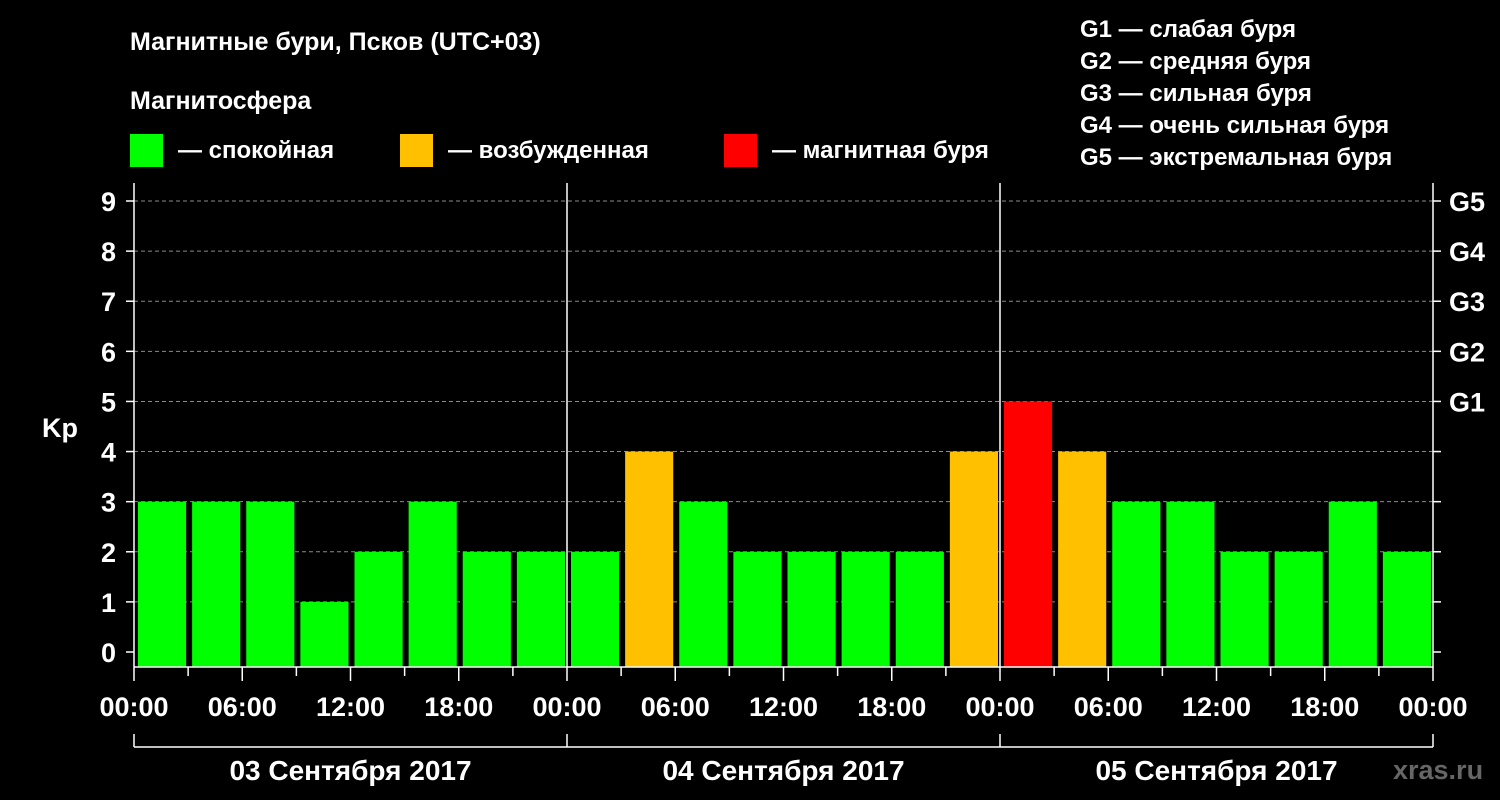 Image resolution: width=1500 pixels, height=800 pixels. What do you see at coordinates (783, 770) in the screenshot?
I see `date-label: 04 Сентября 2017` at bounding box center [783, 770].